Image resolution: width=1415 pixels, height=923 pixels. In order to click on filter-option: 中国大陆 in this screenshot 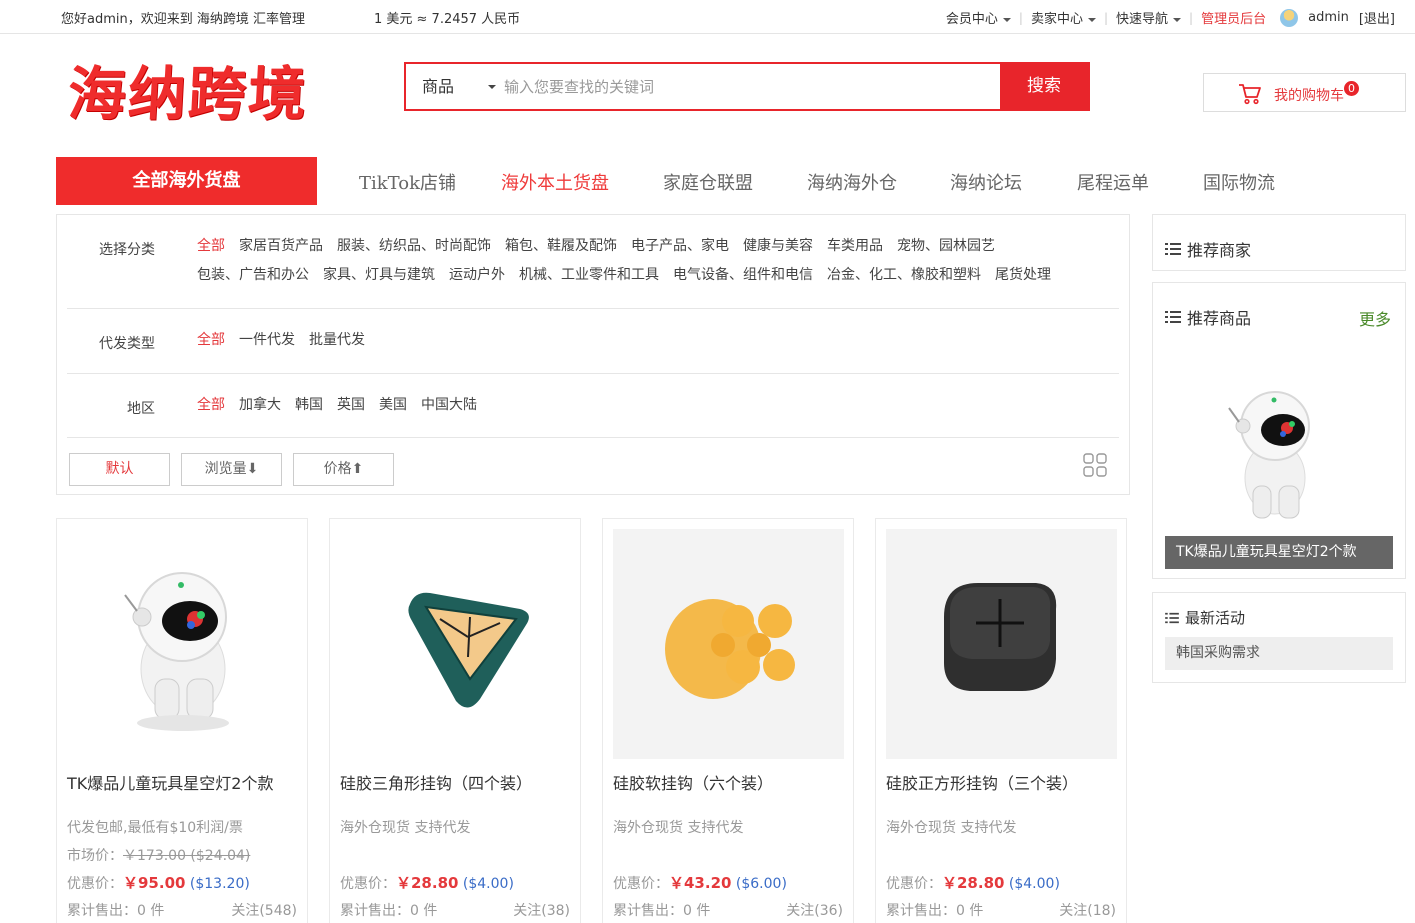, I will do `click(449, 405)`.